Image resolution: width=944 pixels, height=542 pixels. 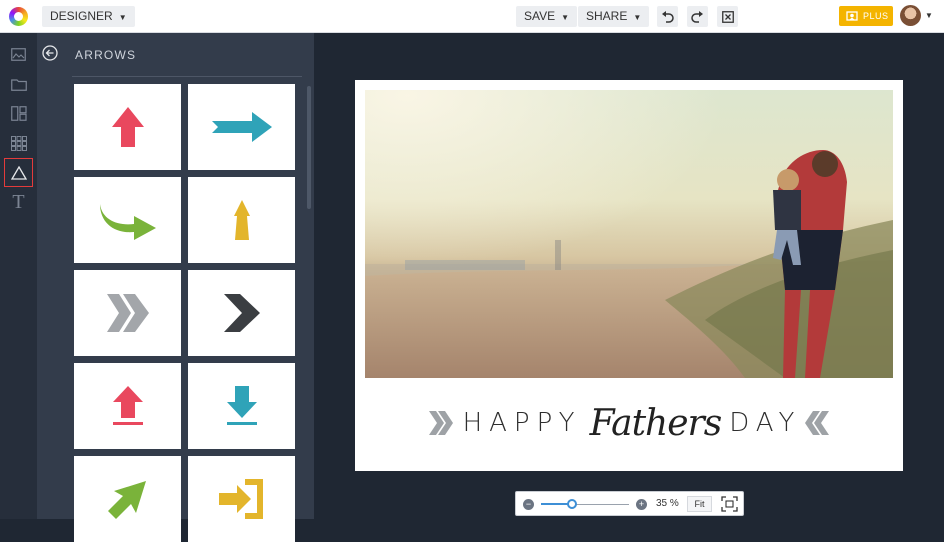 I want to click on save-label: SAVE, so click(x=540, y=16).